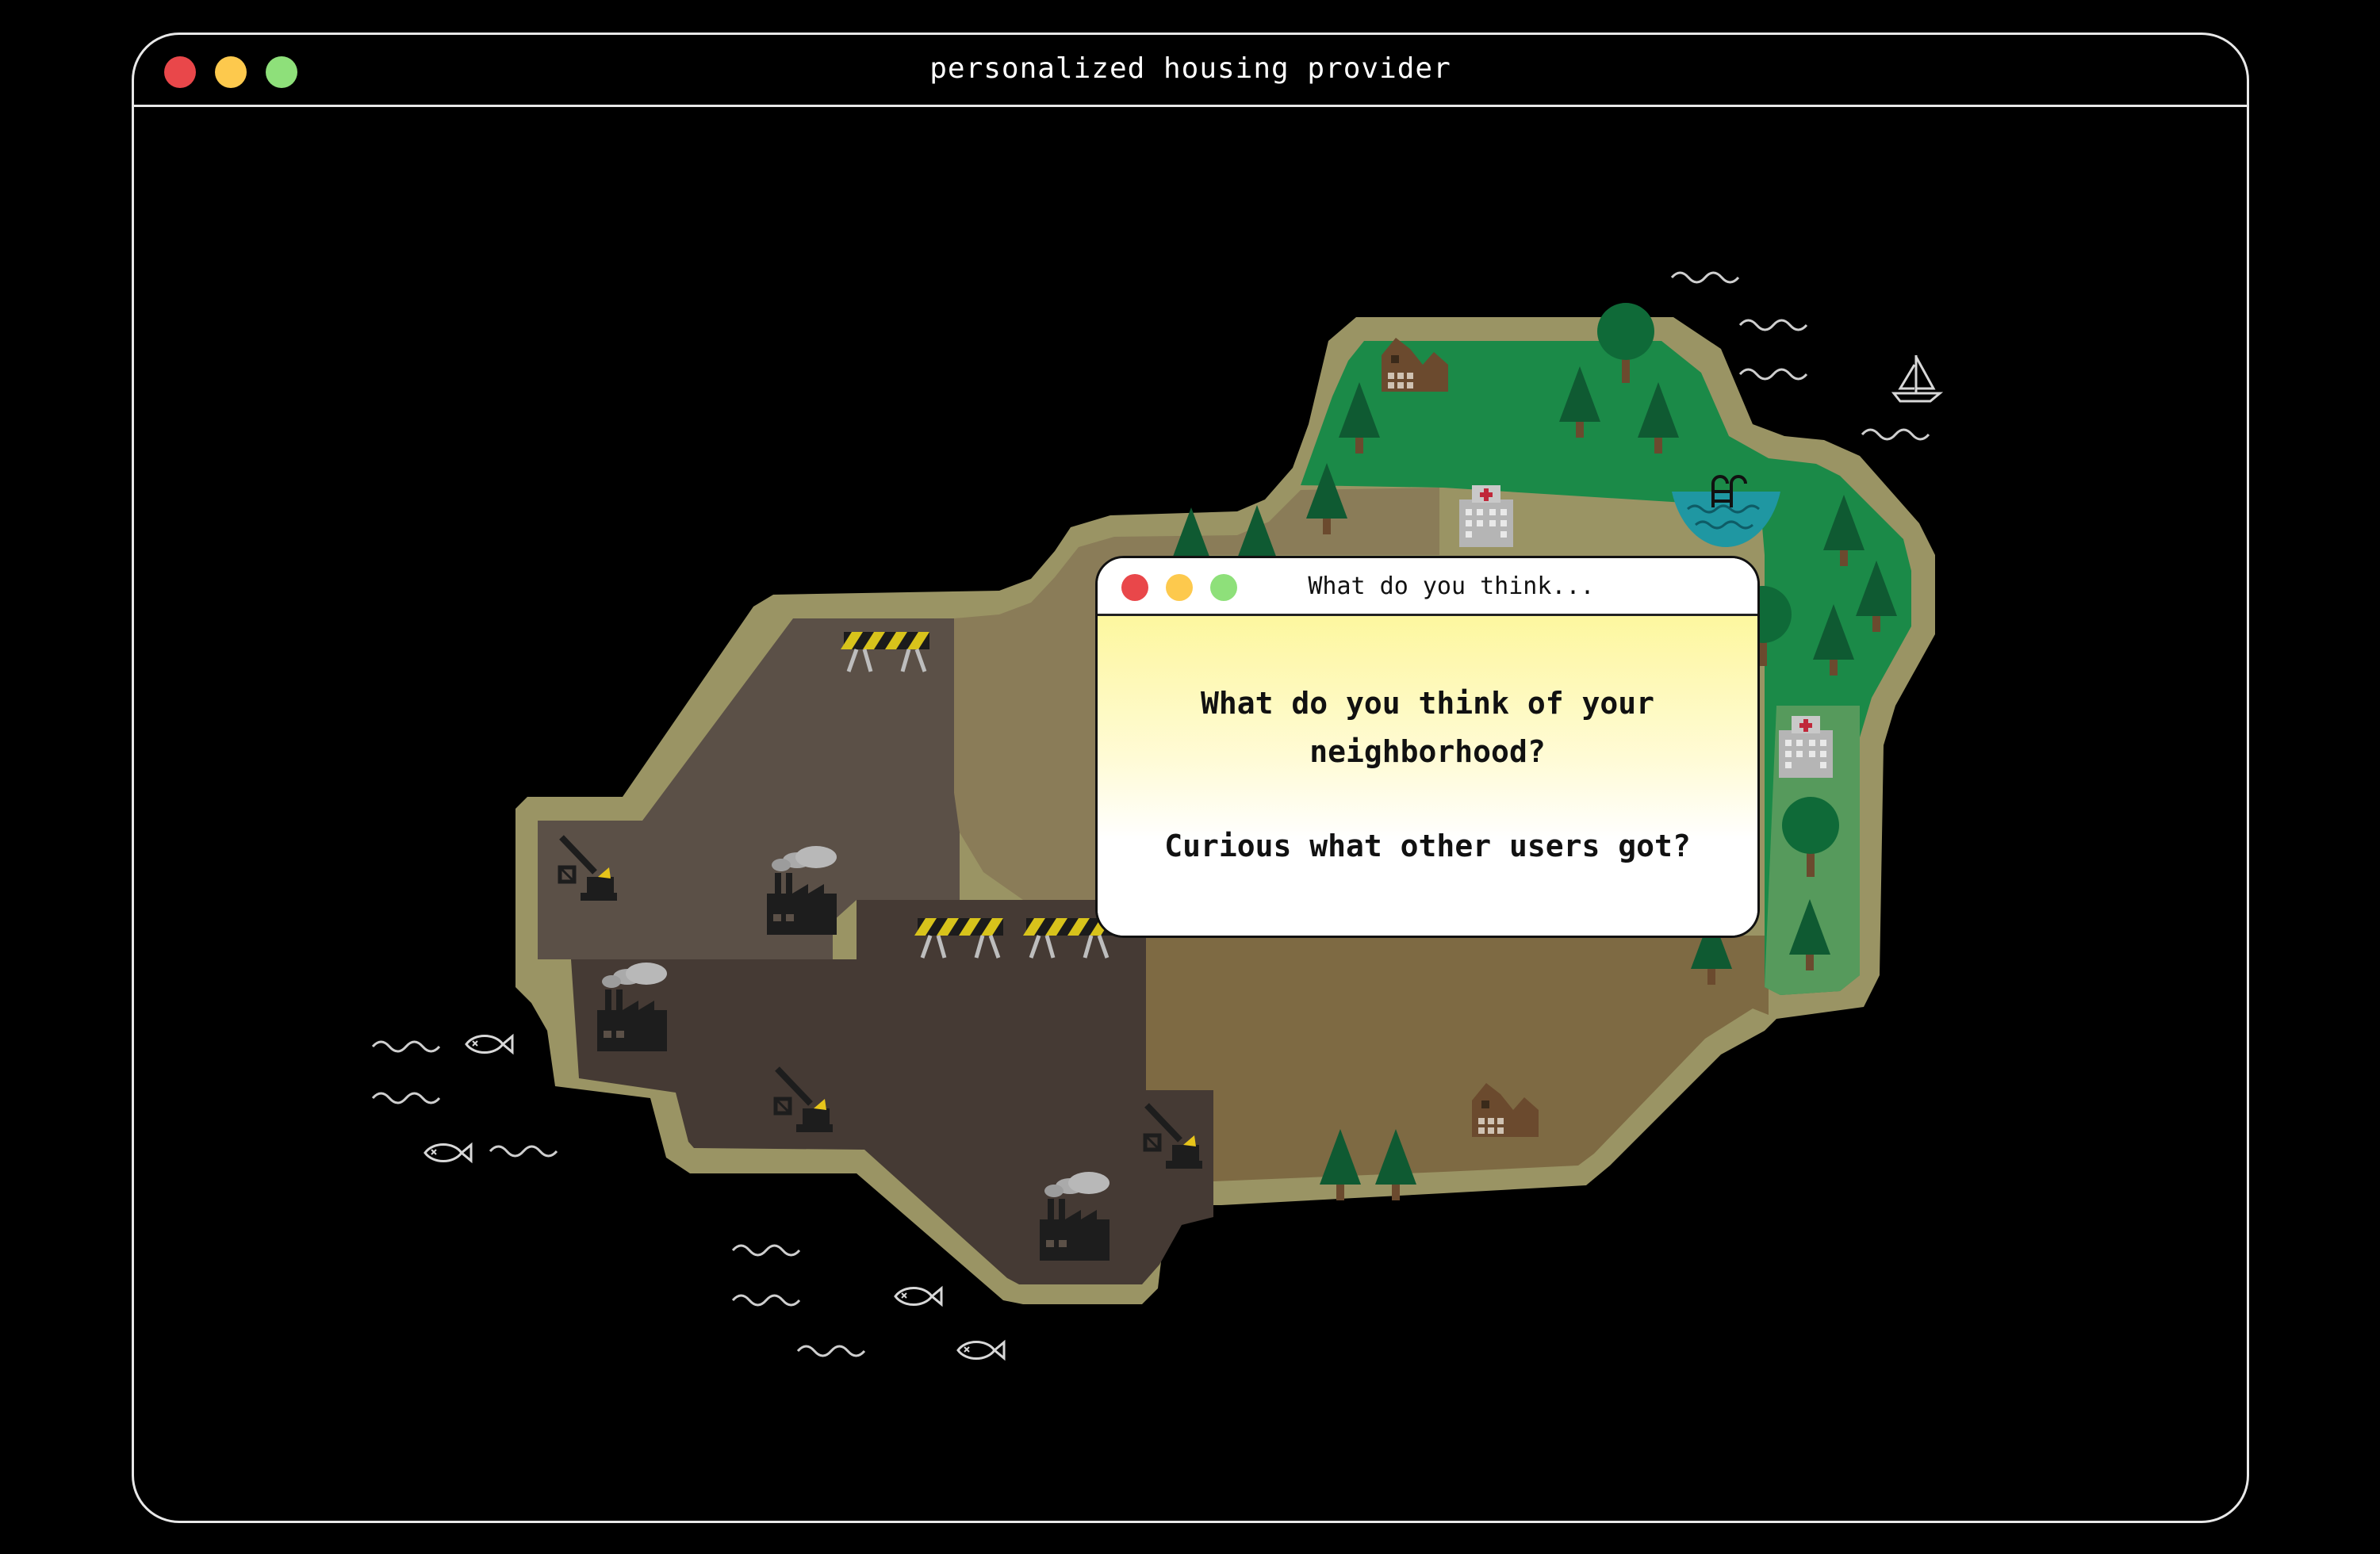  Describe the element at coordinates (1427, 846) in the screenshot. I see `dialog-prompt-link: Curious what other users got?` at that location.